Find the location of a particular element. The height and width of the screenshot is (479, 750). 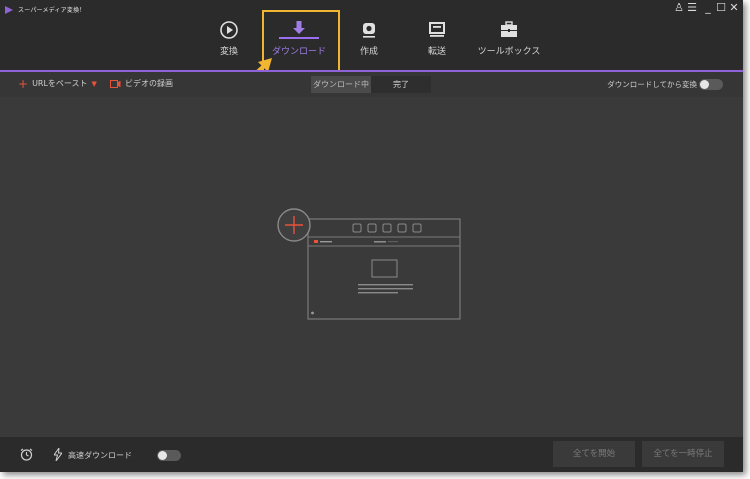

play-circle-icon is located at coordinates (229, 30).